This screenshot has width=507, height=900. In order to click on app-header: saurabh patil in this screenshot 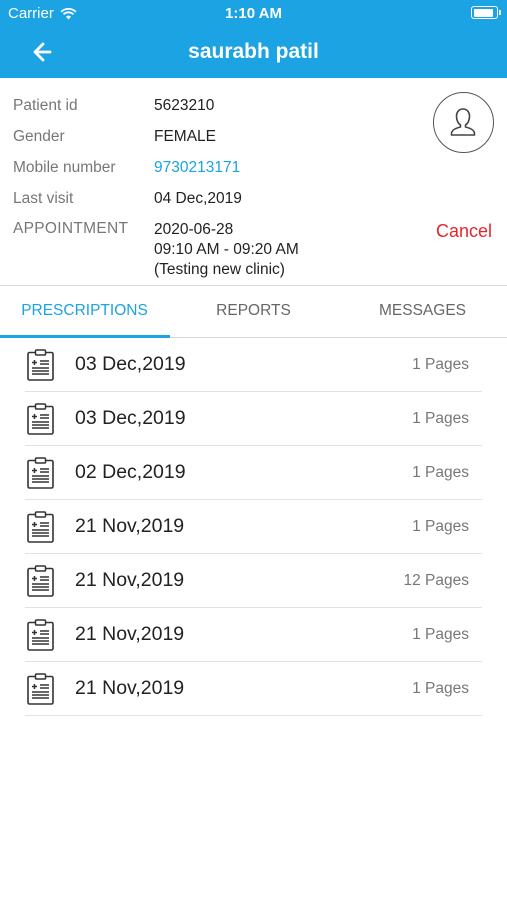, I will do `click(253, 52)`.